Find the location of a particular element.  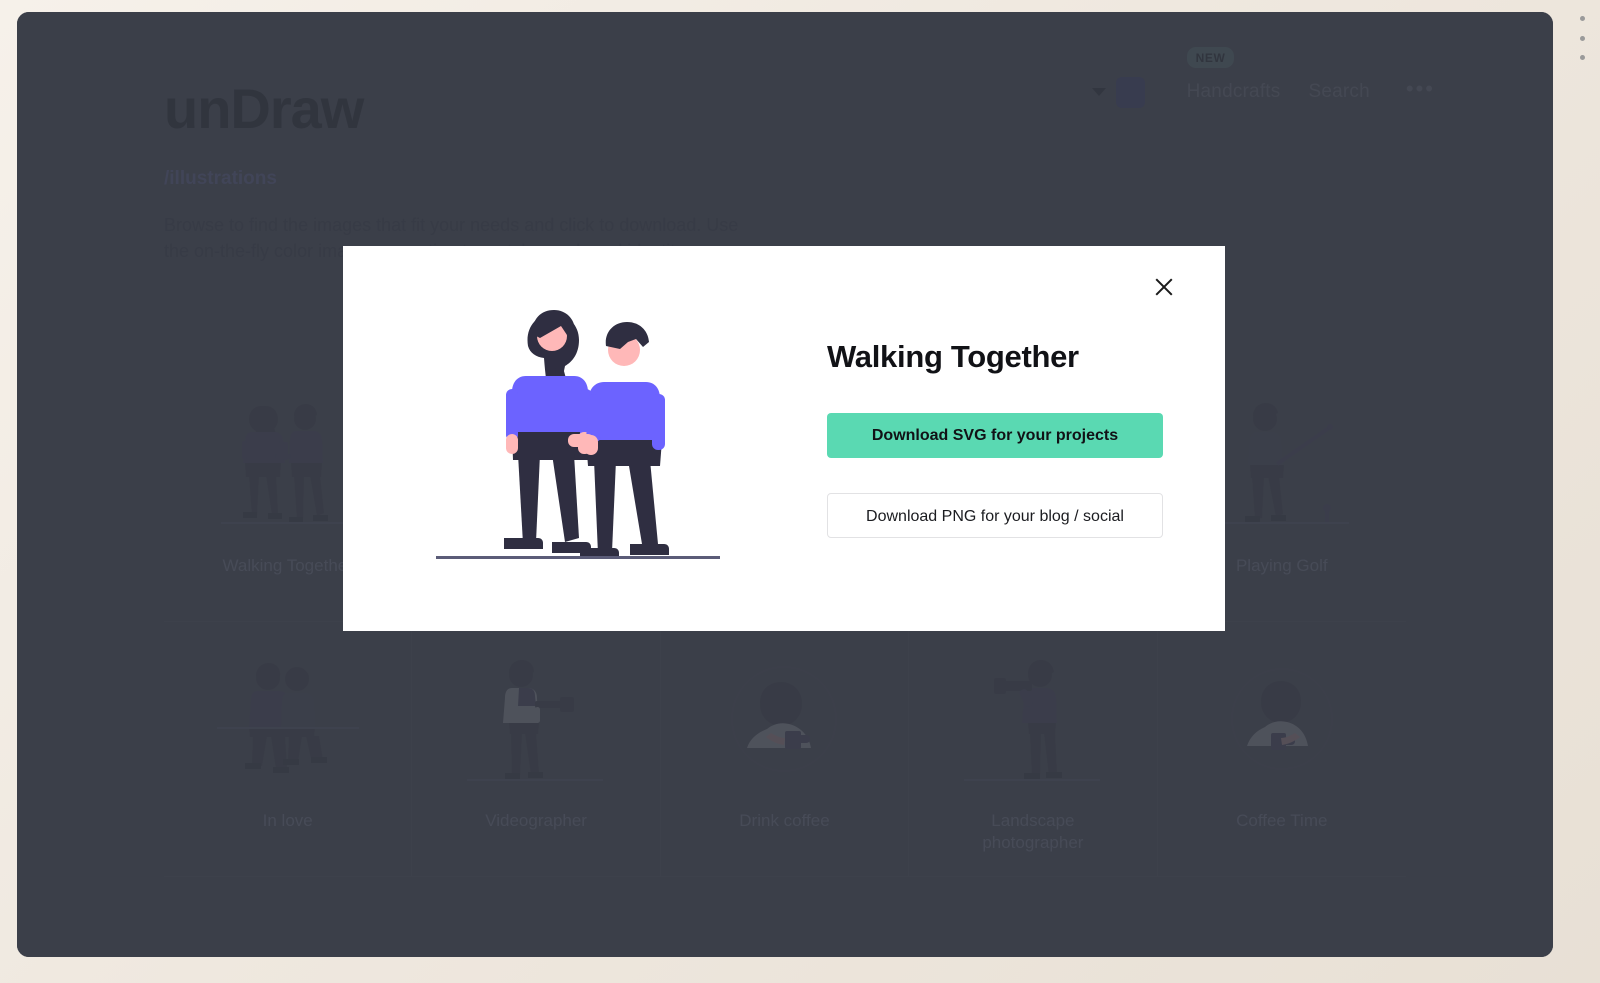

download-png-button: Download PNG for your blog / social is located at coordinates (995, 515).